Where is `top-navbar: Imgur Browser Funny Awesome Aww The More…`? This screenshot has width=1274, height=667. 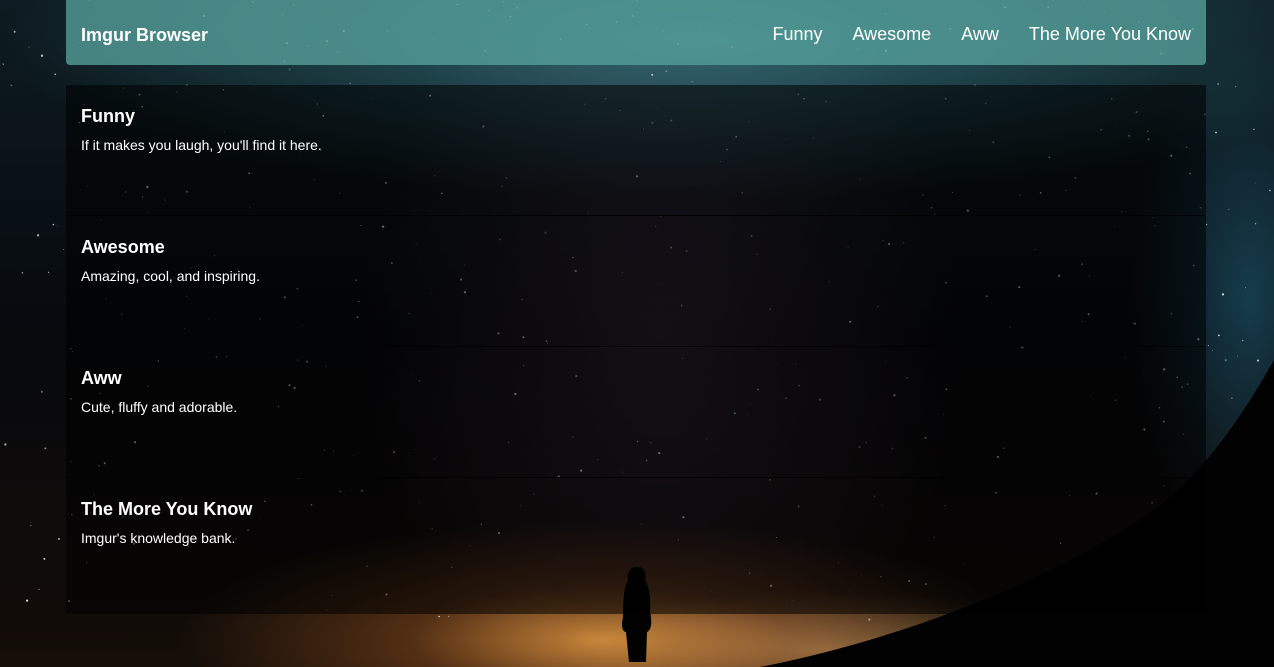 top-navbar: Imgur Browser Funny Awesome Aww The More… is located at coordinates (636, 32).